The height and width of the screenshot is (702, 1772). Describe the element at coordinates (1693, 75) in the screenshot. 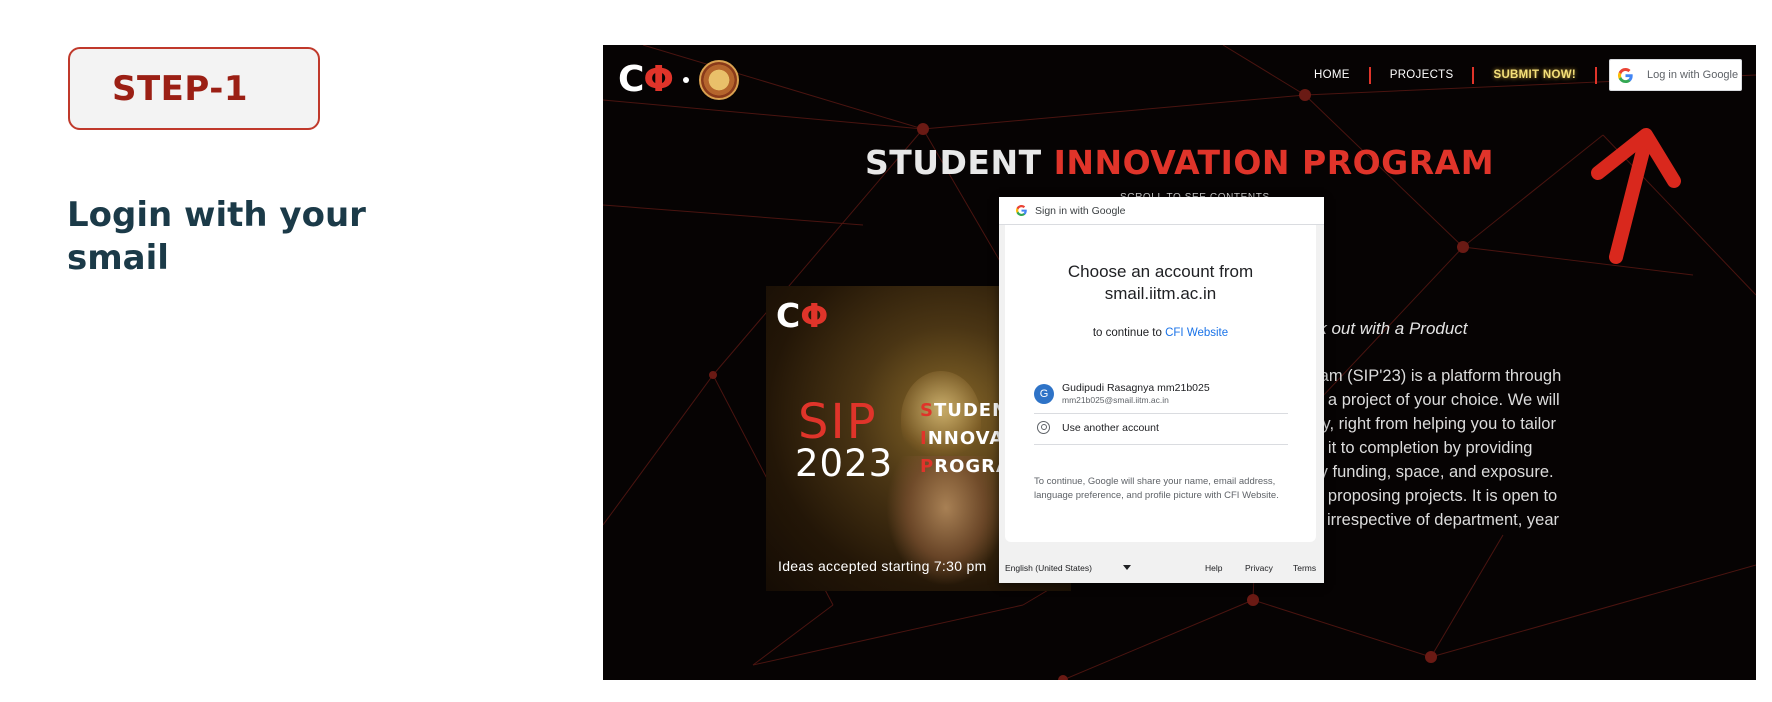

I see `google-login-label: Log in with Google` at that location.